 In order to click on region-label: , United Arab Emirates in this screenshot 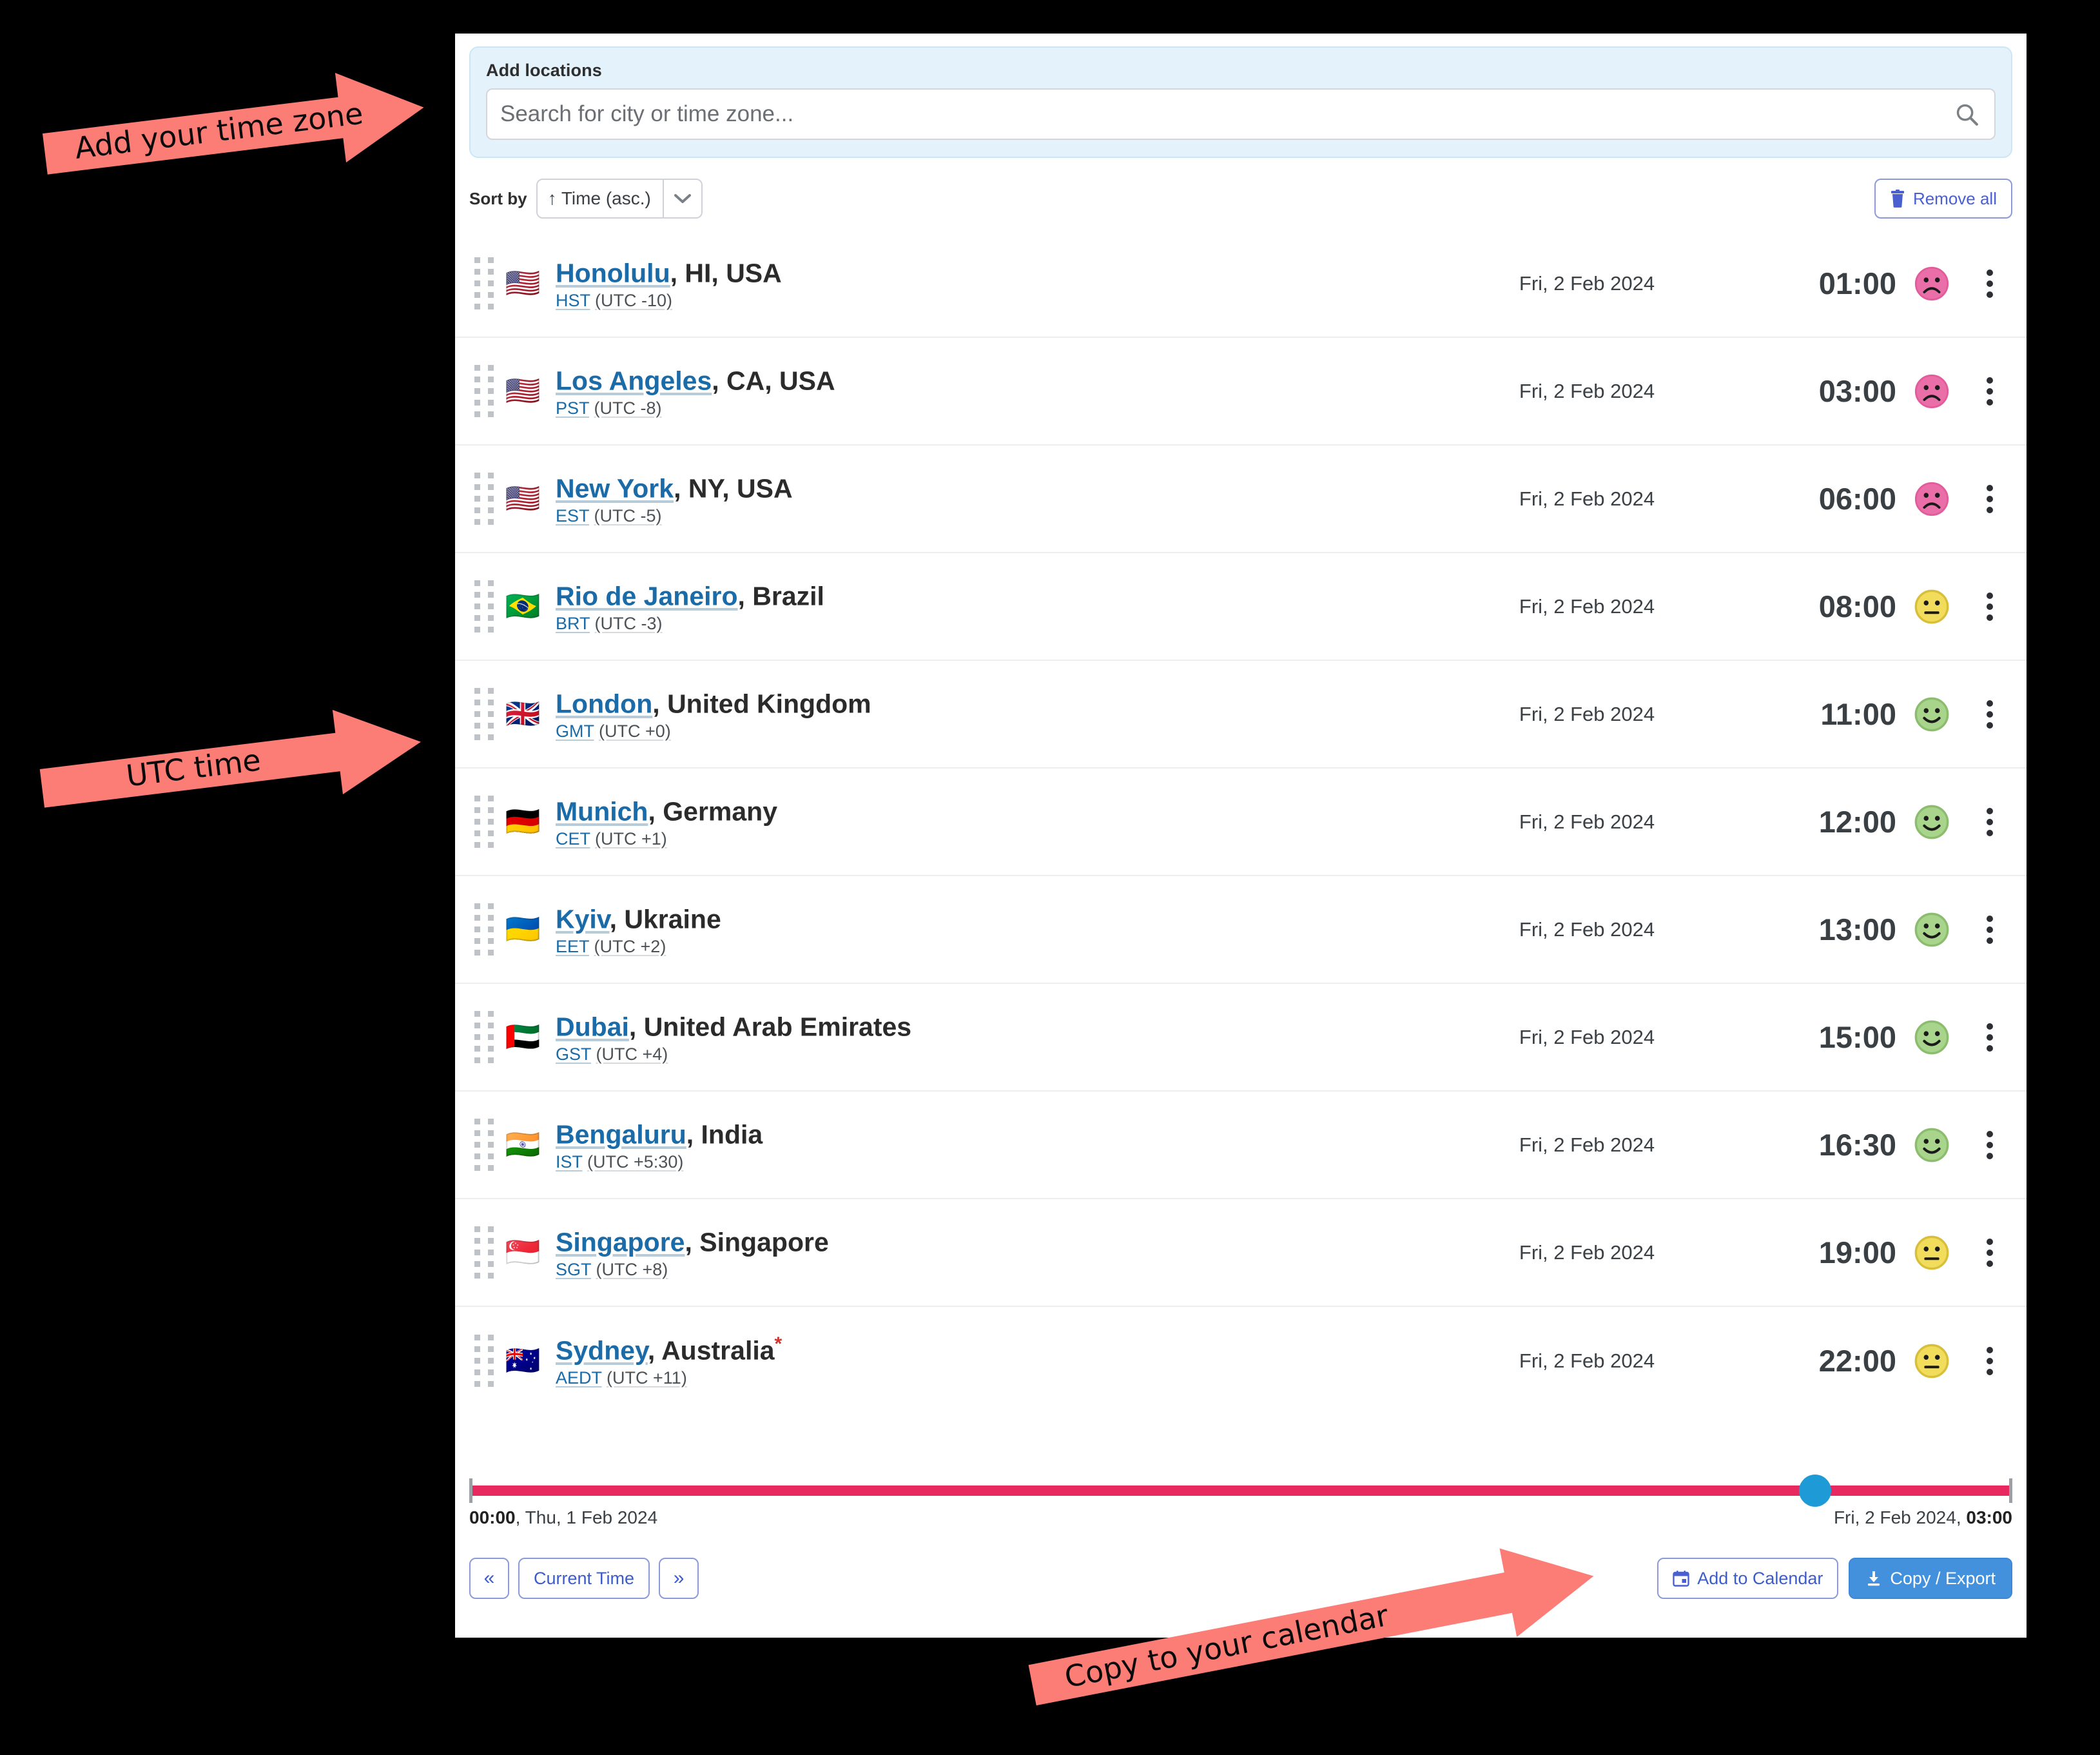, I will do `click(770, 1027)`.